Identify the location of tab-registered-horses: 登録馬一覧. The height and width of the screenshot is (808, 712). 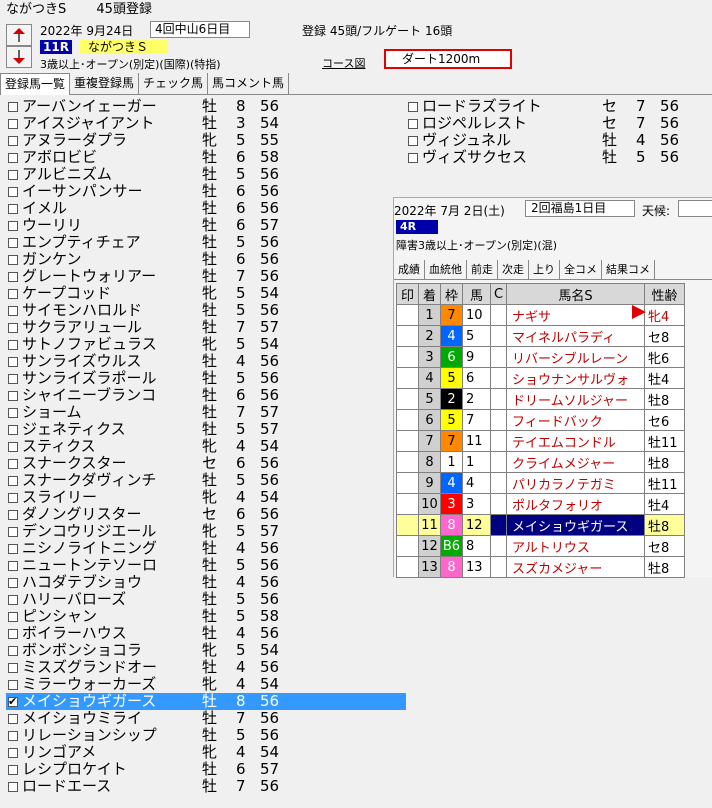
(35, 84).